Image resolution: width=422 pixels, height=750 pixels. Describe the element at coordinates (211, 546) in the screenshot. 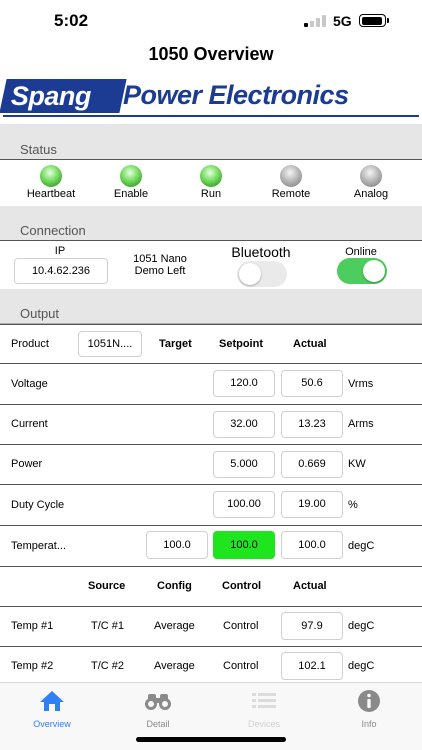

I see `table-row: Temperat... 100.0 100.0 100.0 degC` at that location.